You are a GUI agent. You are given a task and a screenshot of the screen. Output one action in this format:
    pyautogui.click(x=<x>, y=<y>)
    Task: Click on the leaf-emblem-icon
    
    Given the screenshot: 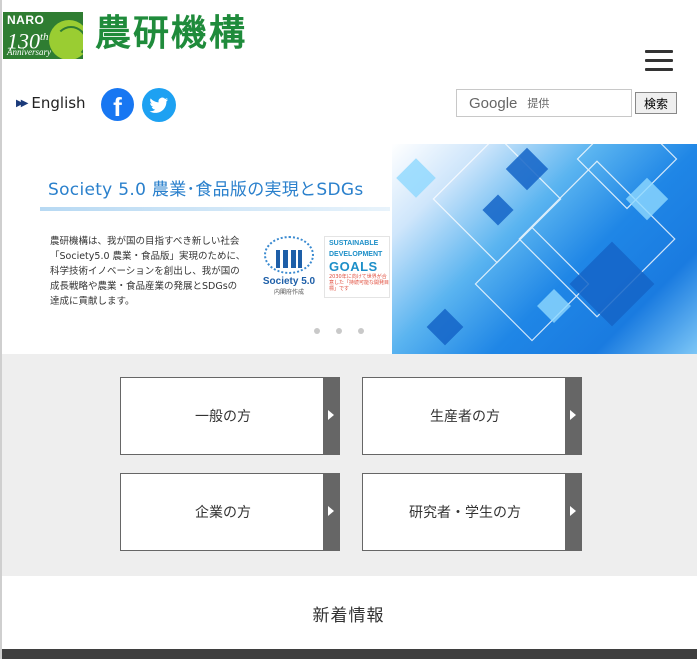 What is the action you would take?
    pyautogui.click(x=66, y=39)
    